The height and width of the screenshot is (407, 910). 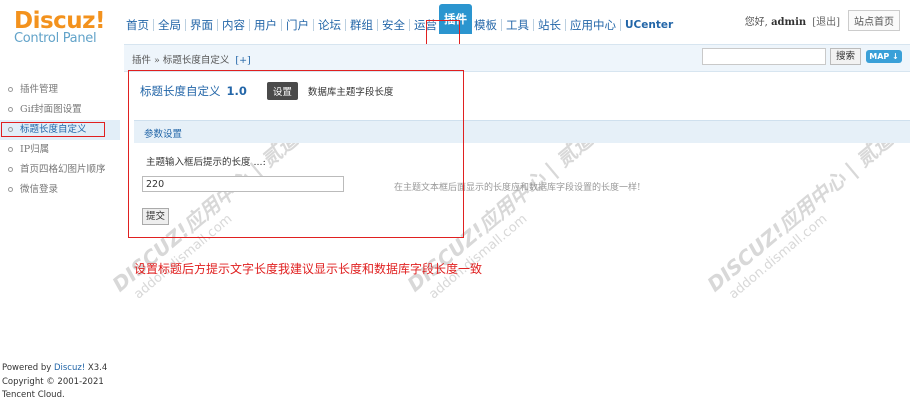 I want to click on nav-item-security: 安全, so click(x=393, y=25).